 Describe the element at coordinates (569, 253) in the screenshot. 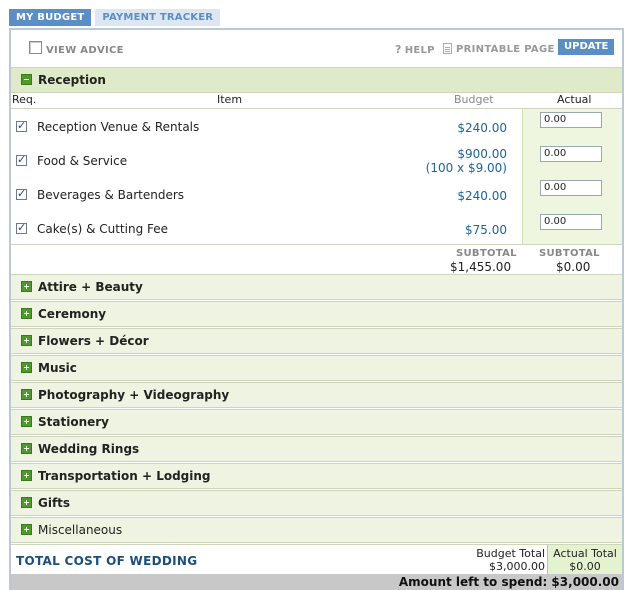

I see `subtotal-actual-label: SUBTOTAL` at that location.